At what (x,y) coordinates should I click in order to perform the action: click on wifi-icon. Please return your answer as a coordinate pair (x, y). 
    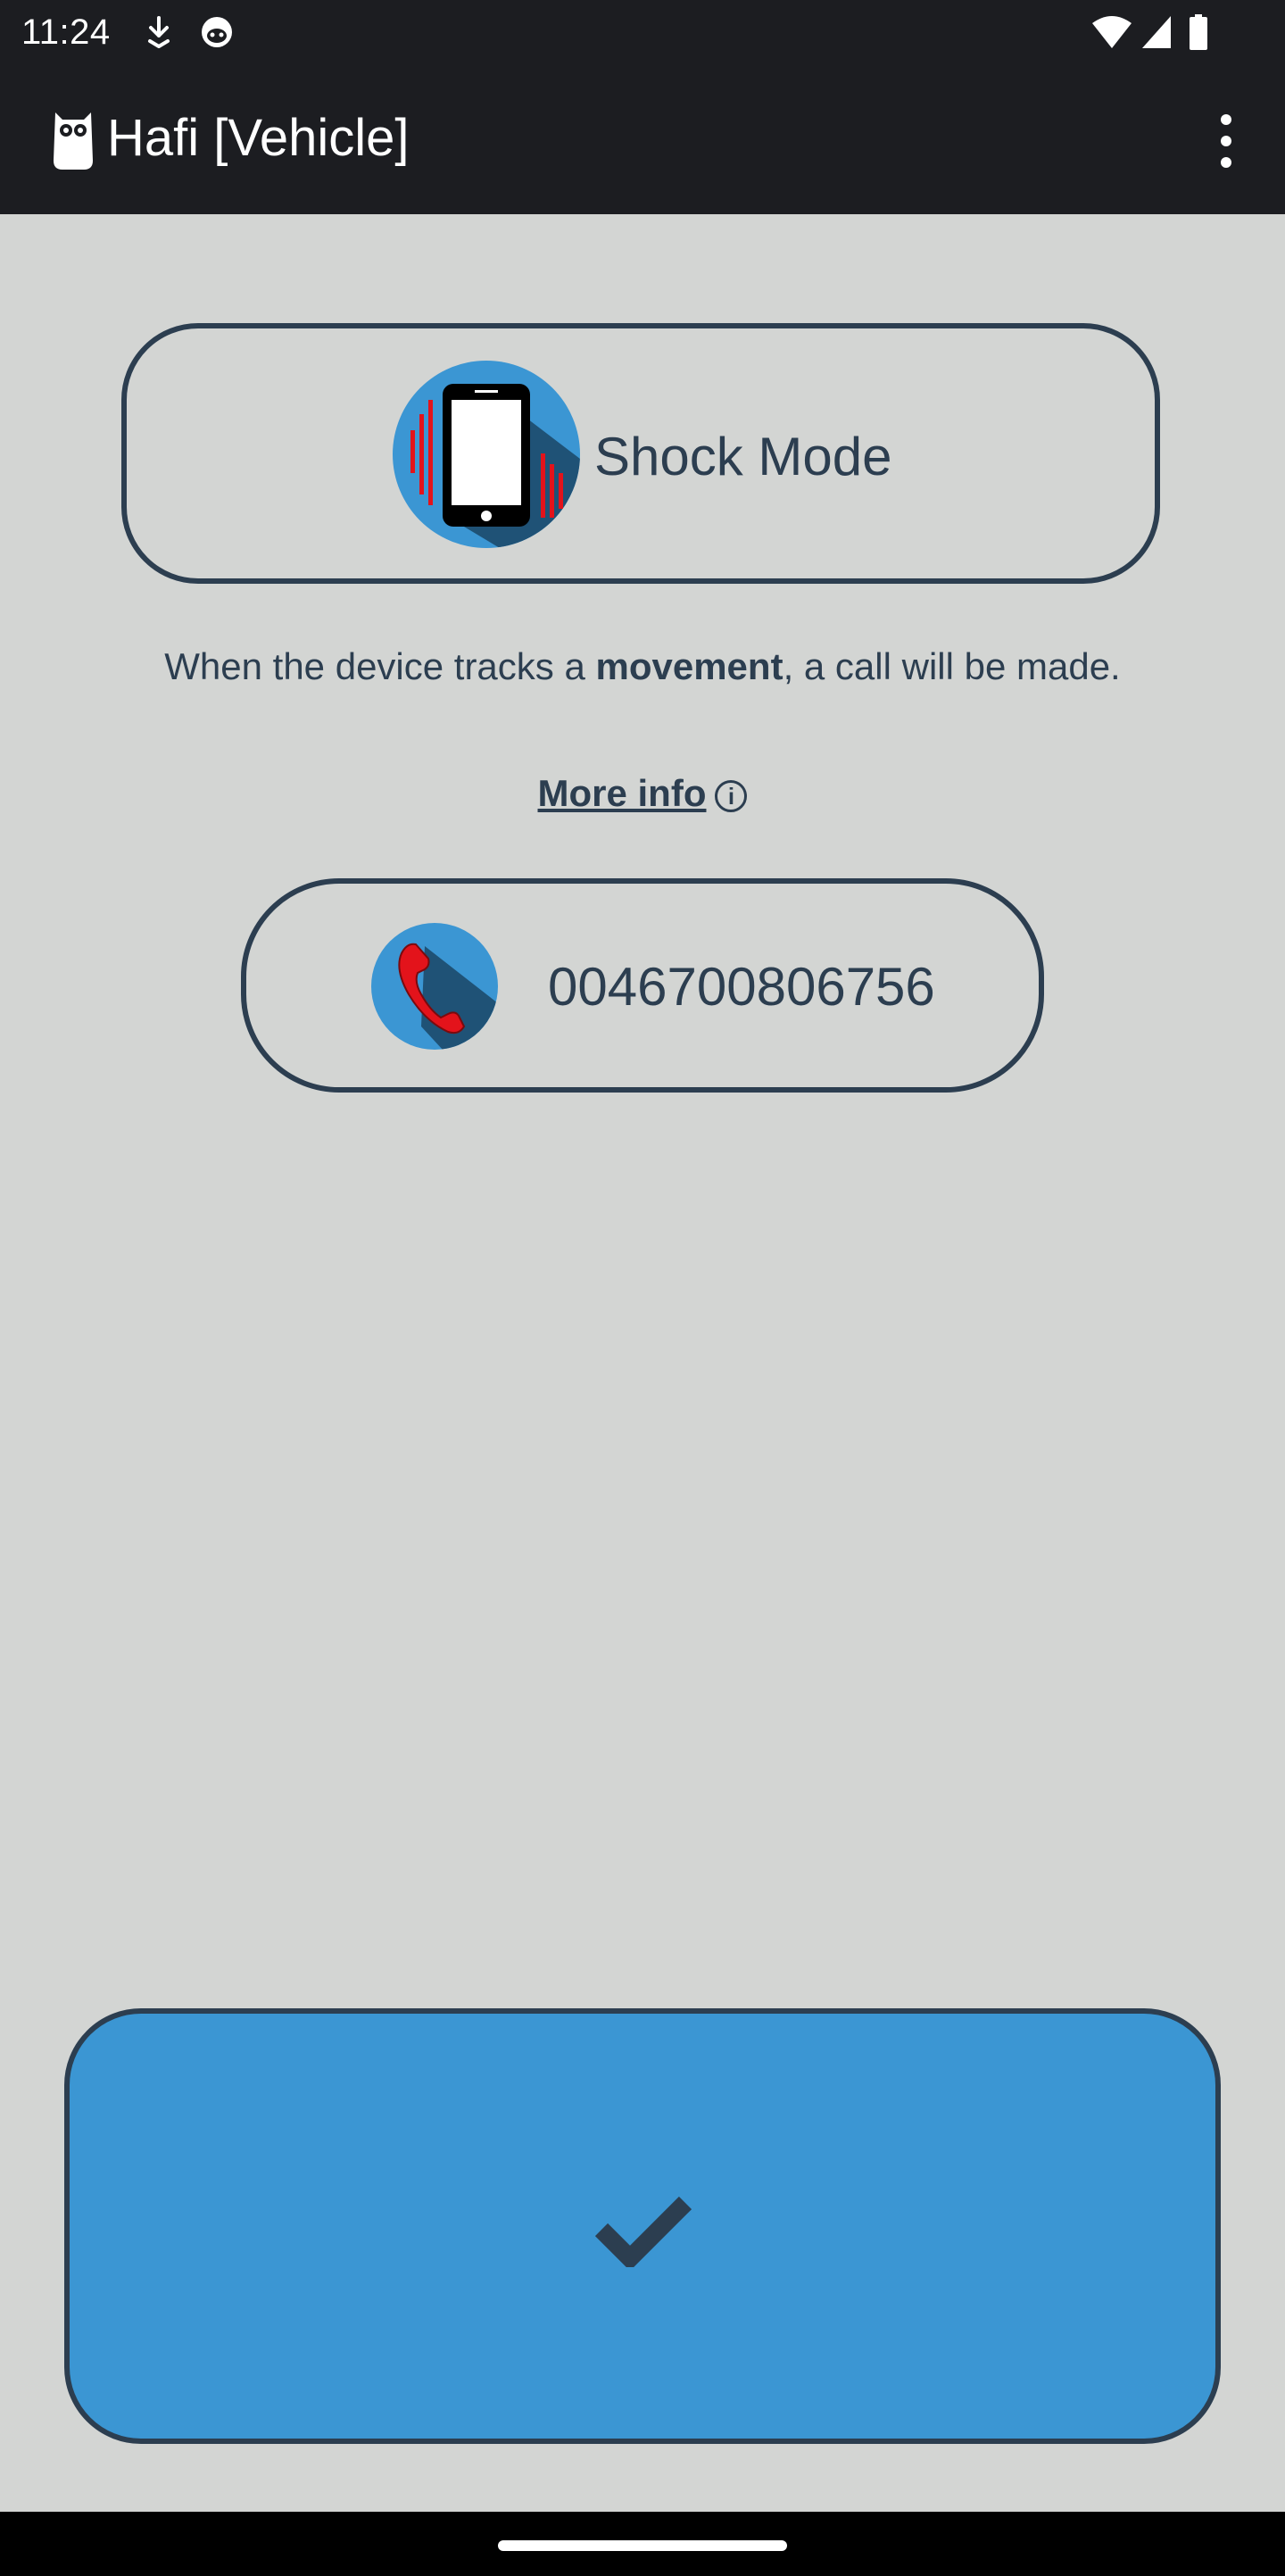
    Looking at the image, I should click on (1112, 32).